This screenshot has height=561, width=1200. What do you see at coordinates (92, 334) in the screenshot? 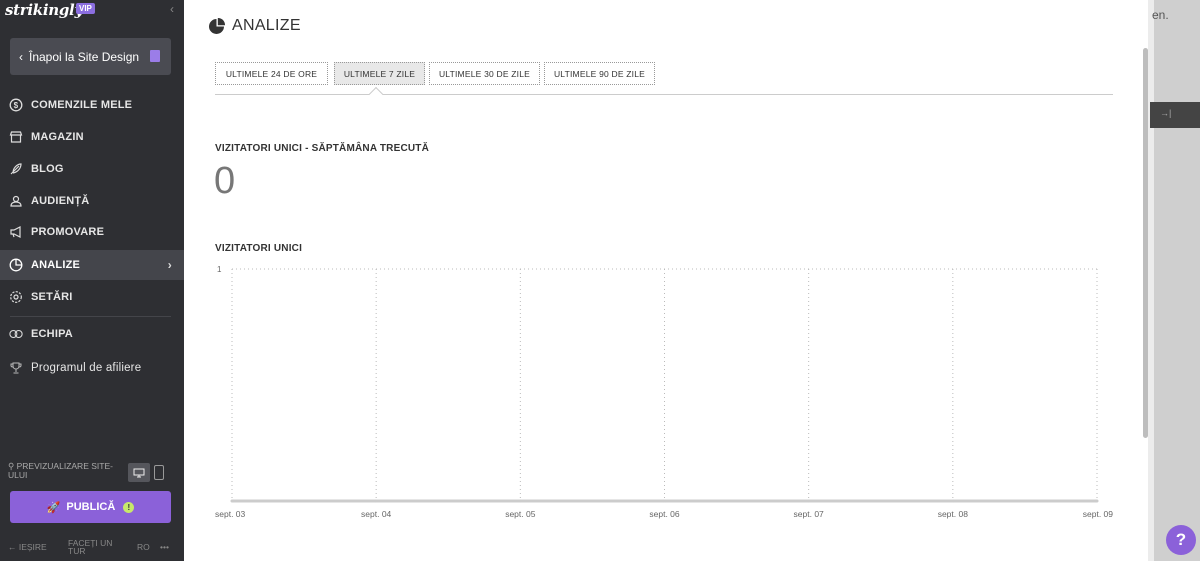
I see `sidebar-item-echipa: ECHIPA` at bounding box center [92, 334].